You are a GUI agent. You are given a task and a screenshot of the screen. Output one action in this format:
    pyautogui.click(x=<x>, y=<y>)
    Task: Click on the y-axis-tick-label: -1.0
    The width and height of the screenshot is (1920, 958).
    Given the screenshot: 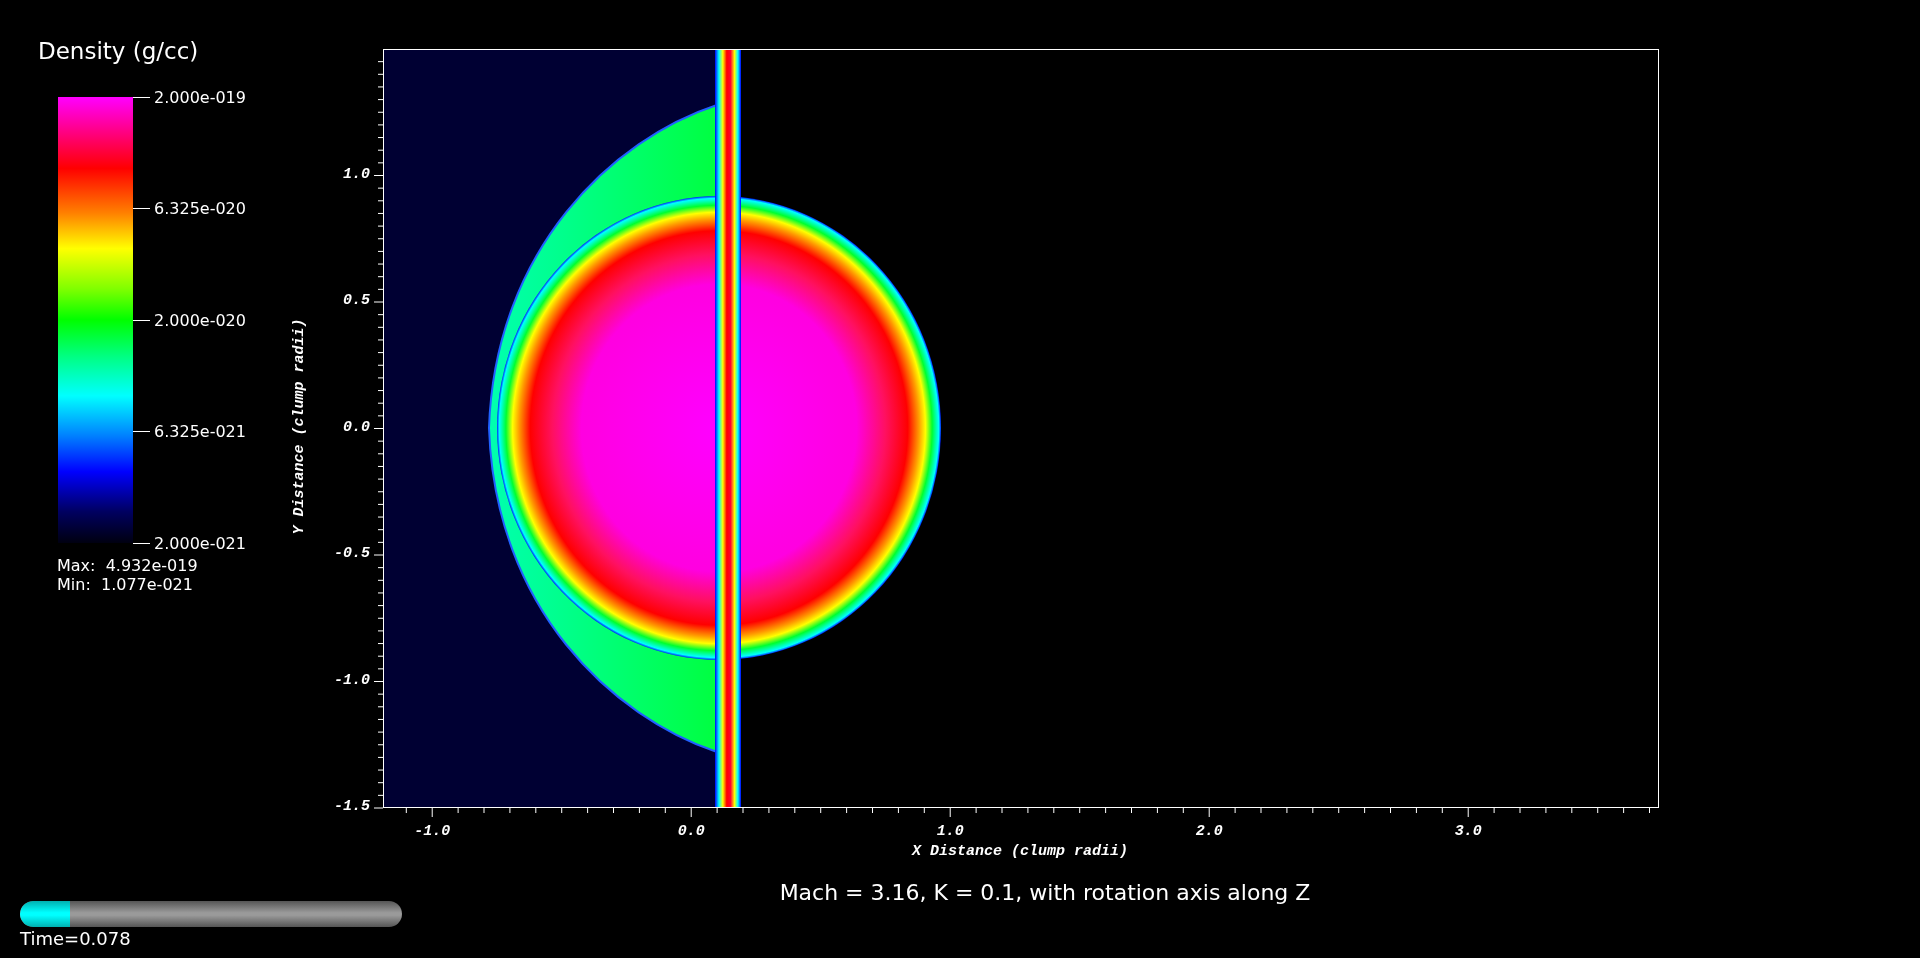 What is the action you would take?
    pyautogui.click(x=351, y=680)
    